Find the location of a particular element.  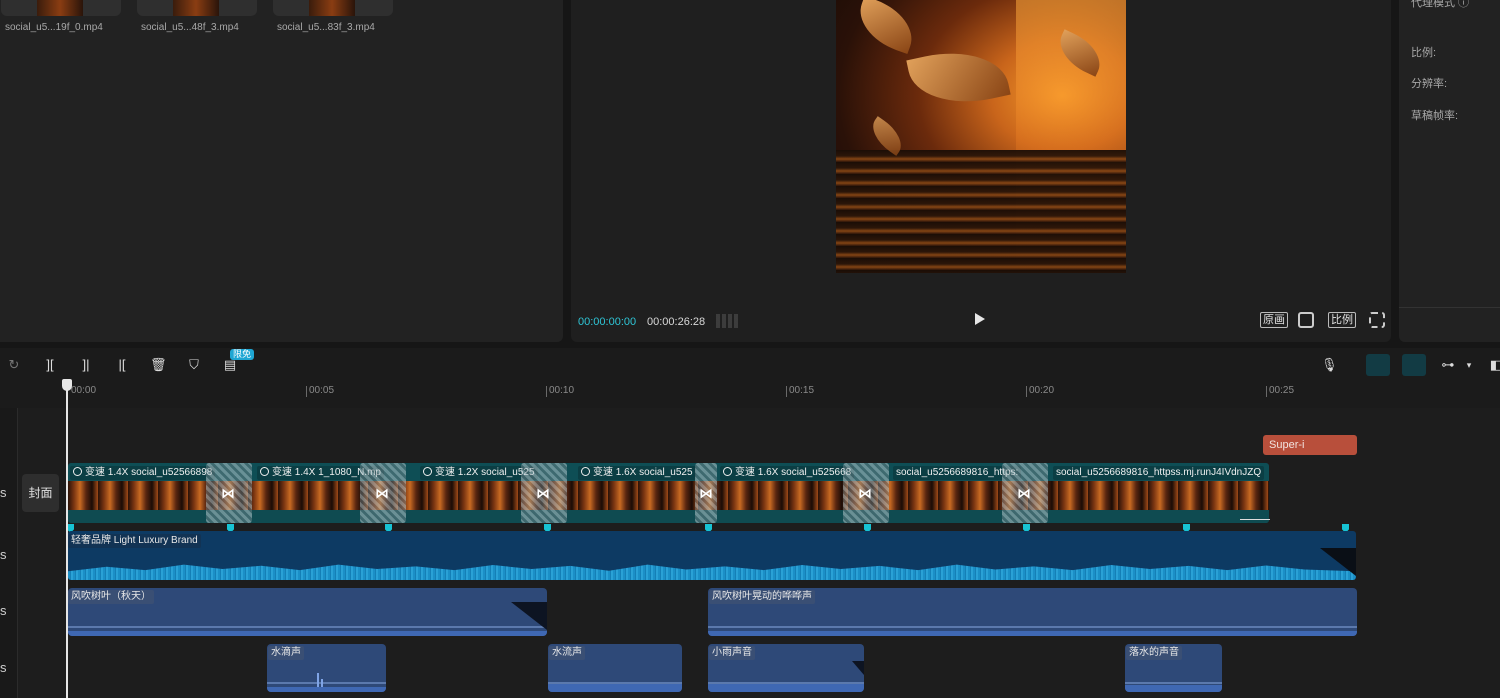

video-clip-label: 变速 1.4X social_u52566898 is located at coordinates (143, 473).